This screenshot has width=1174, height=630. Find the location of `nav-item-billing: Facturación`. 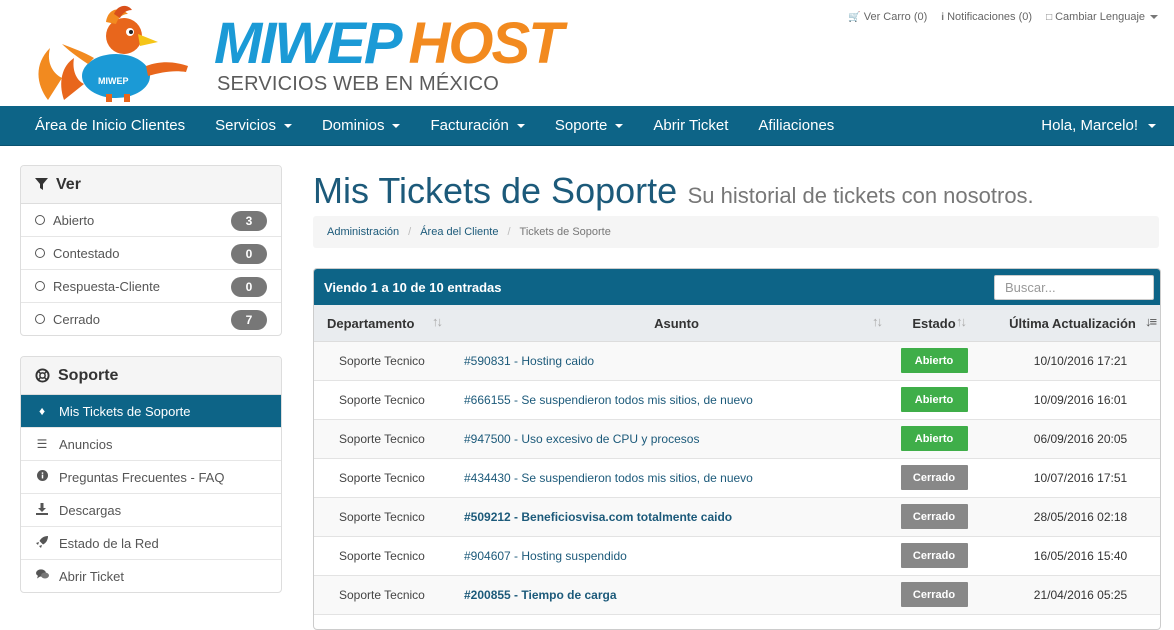

nav-item-billing: Facturación is located at coordinates (477, 125).